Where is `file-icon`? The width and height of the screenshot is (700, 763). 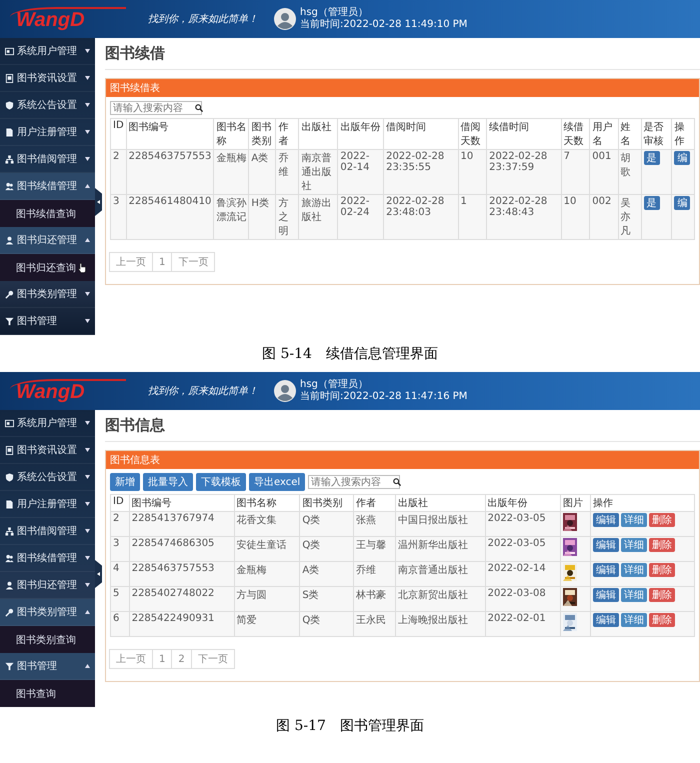 file-icon is located at coordinates (9, 504).